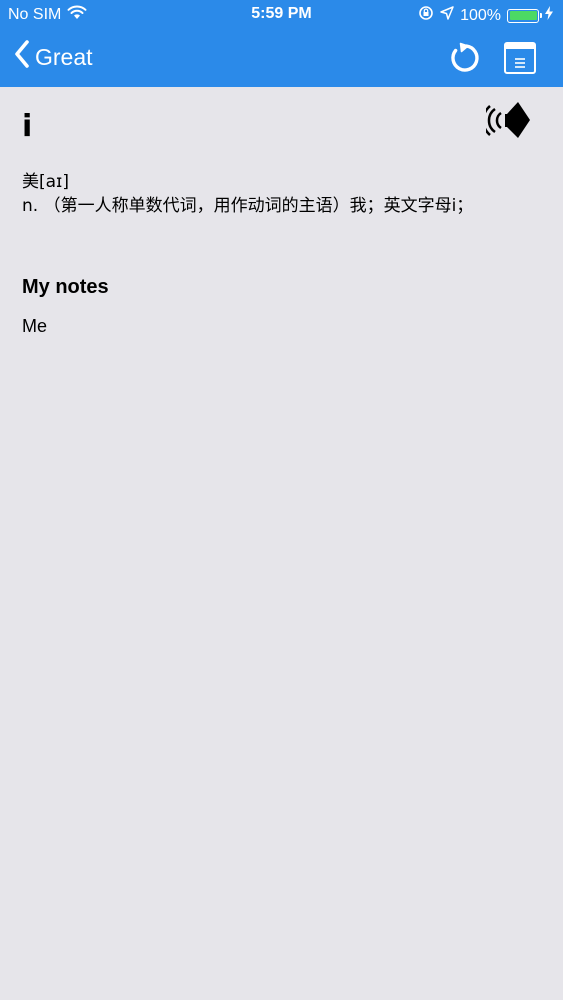 The image size is (563, 1000). I want to click on battery-fill, so click(523, 15).